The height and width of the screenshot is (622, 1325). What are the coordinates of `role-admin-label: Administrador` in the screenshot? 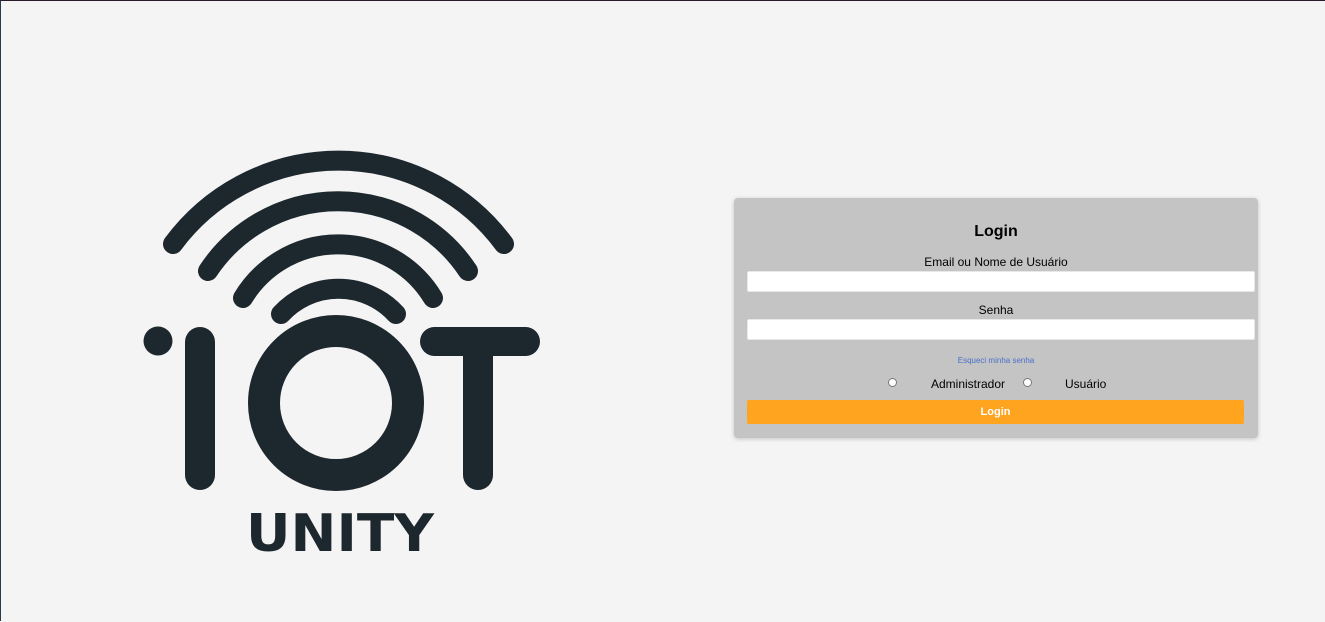 It's located at (968, 384).